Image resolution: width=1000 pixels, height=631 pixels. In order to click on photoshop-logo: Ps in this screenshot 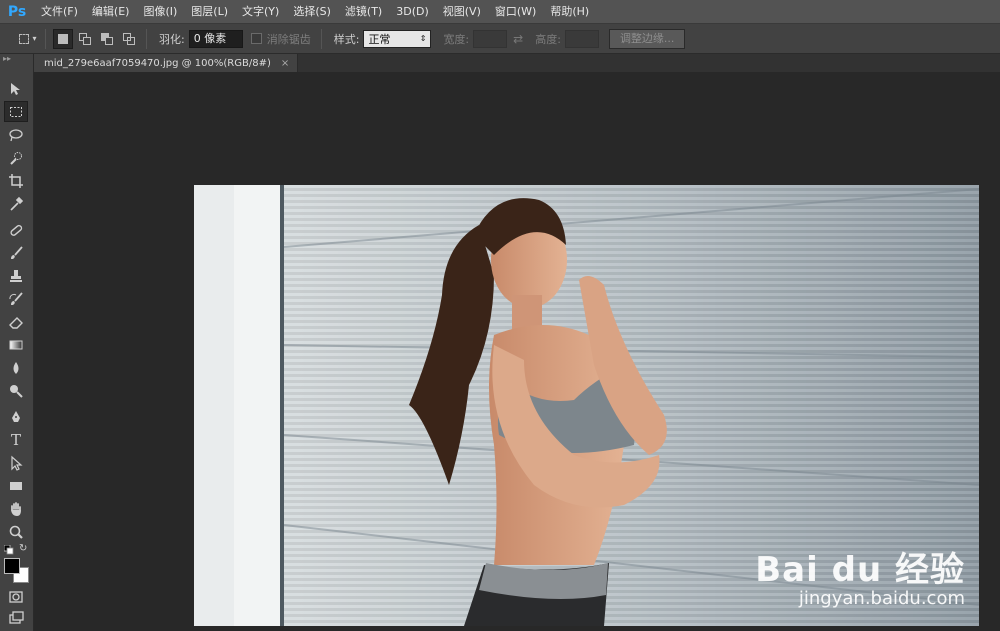, I will do `click(17, 11)`.